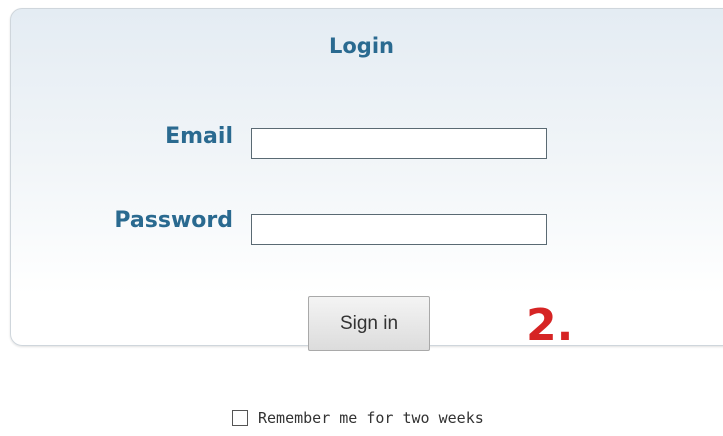 This screenshot has height=436, width=723. I want to click on password-label: Password, so click(173, 220).